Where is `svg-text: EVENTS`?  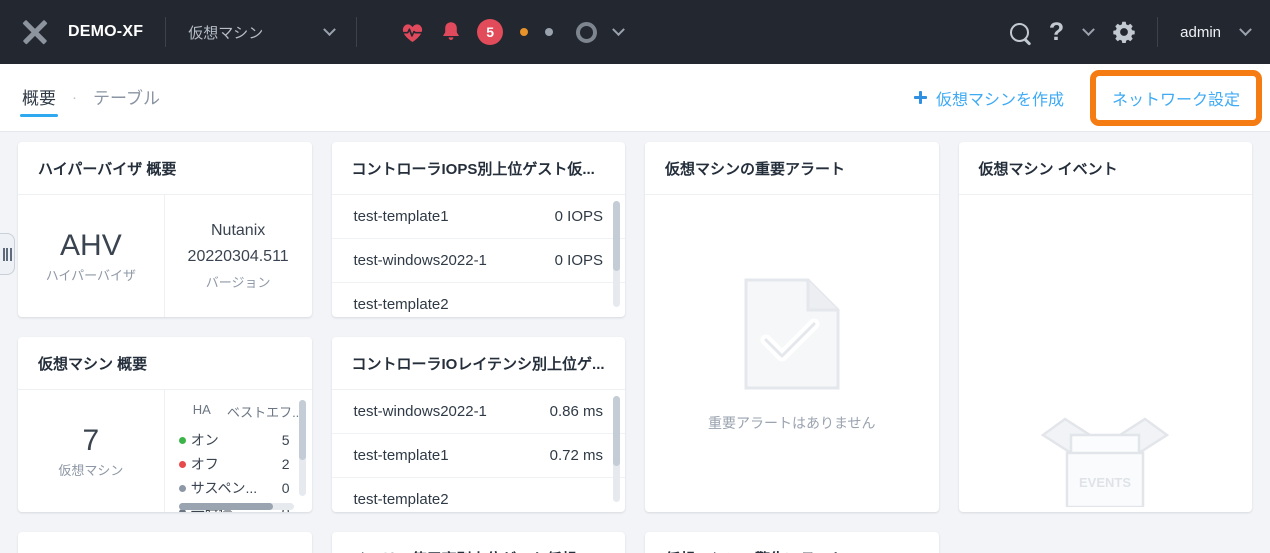
svg-text: EVENTS is located at coordinates (1105, 482).